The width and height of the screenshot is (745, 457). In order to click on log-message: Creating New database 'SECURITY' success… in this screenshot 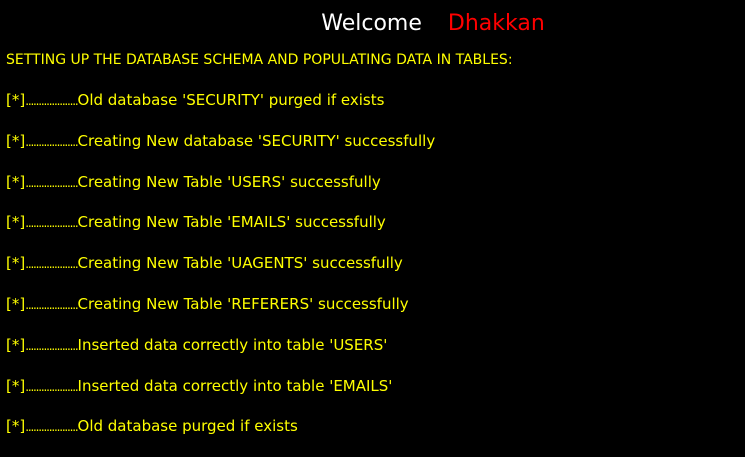, I will do `click(256, 140)`.